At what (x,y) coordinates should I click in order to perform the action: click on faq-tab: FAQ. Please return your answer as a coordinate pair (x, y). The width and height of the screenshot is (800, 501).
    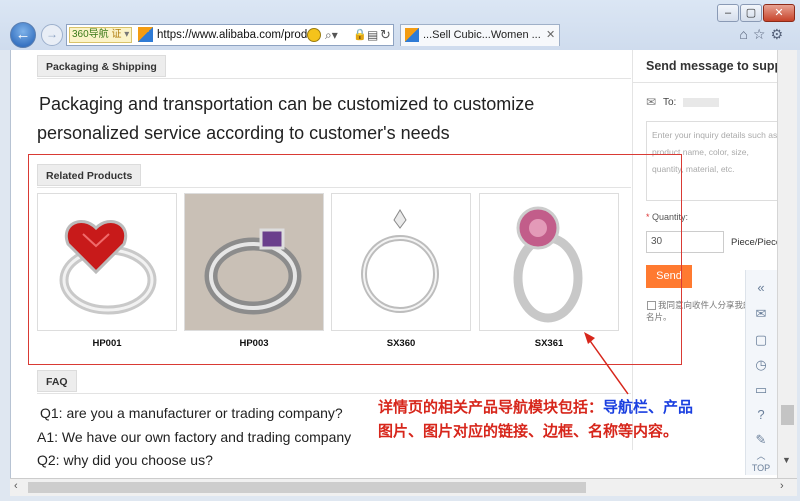
    Looking at the image, I should click on (57, 381).